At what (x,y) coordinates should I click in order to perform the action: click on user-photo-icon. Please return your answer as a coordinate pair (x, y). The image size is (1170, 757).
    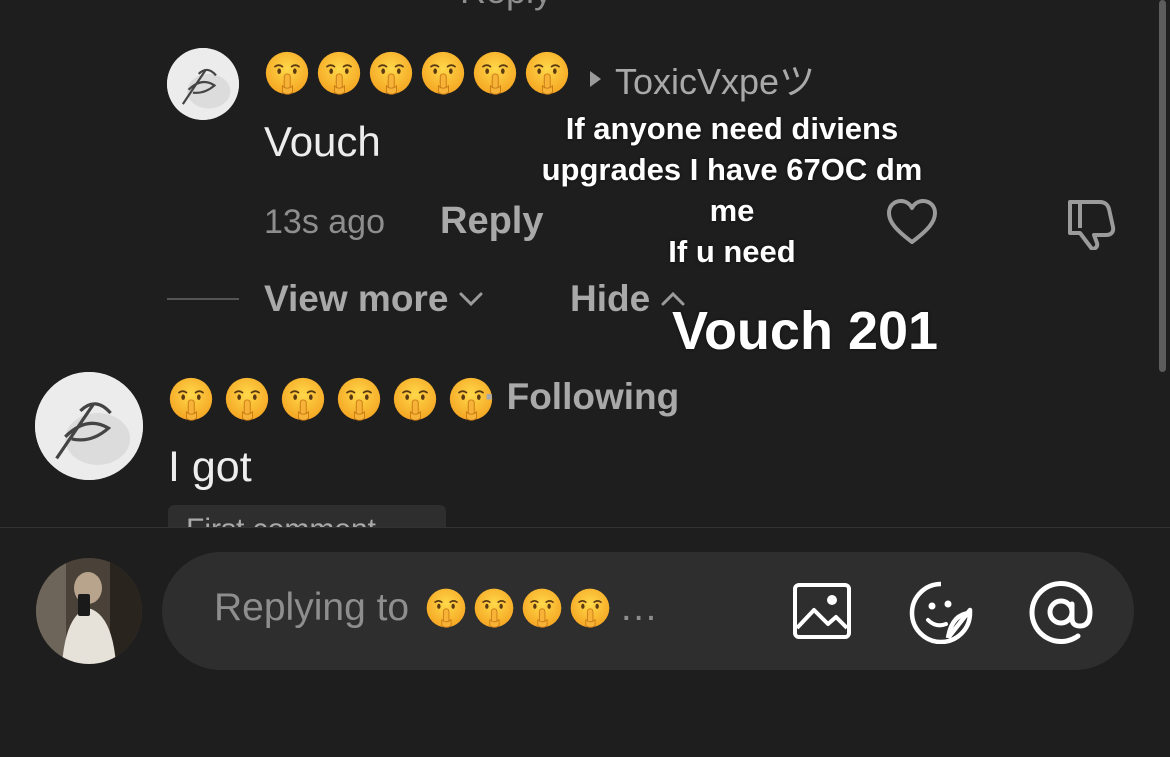
    Looking at the image, I should click on (89, 611).